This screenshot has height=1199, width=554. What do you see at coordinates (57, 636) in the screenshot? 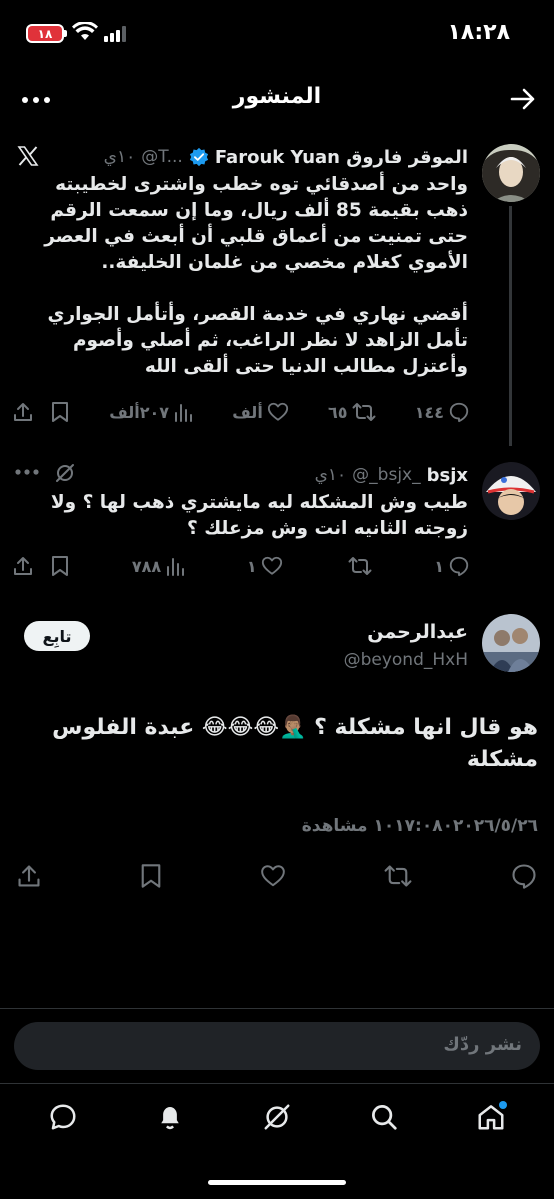
I see `follow-button: تابِع` at bounding box center [57, 636].